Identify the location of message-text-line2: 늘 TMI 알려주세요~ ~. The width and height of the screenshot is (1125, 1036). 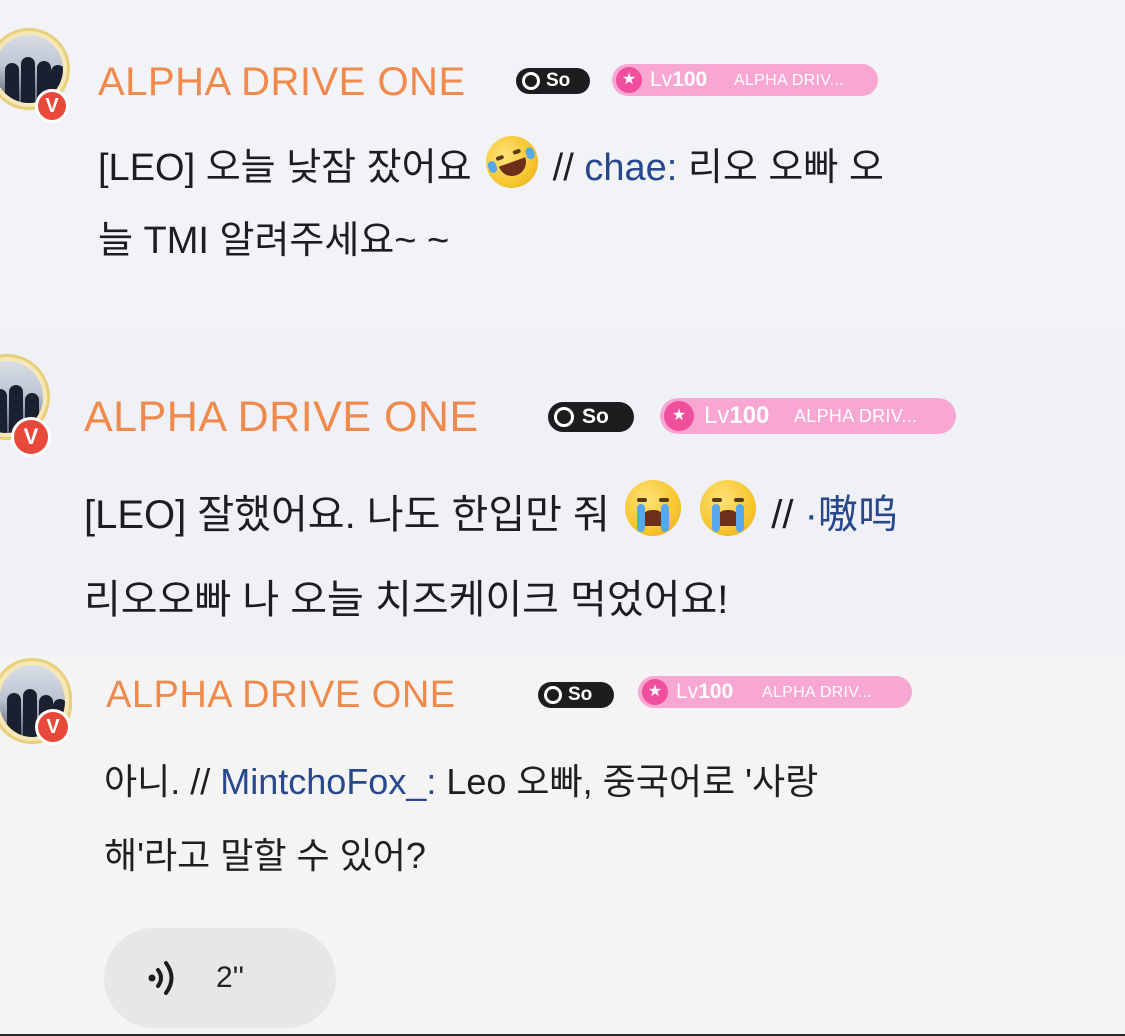
(274, 241).